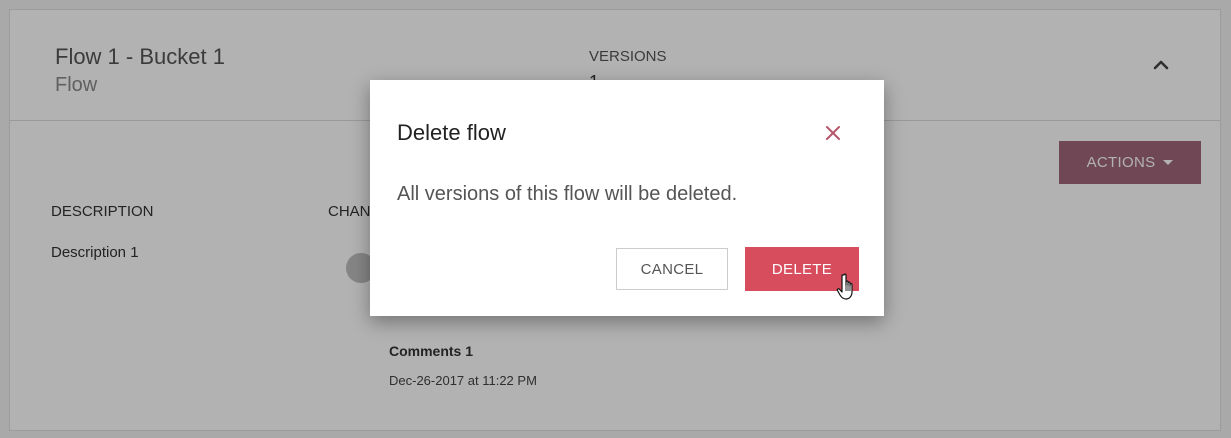 This screenshot has width=1231, height=438. What do you see at coordinates (833, 133) in the screenshot?
I see `close-icon` at bounding box center [833, 133].